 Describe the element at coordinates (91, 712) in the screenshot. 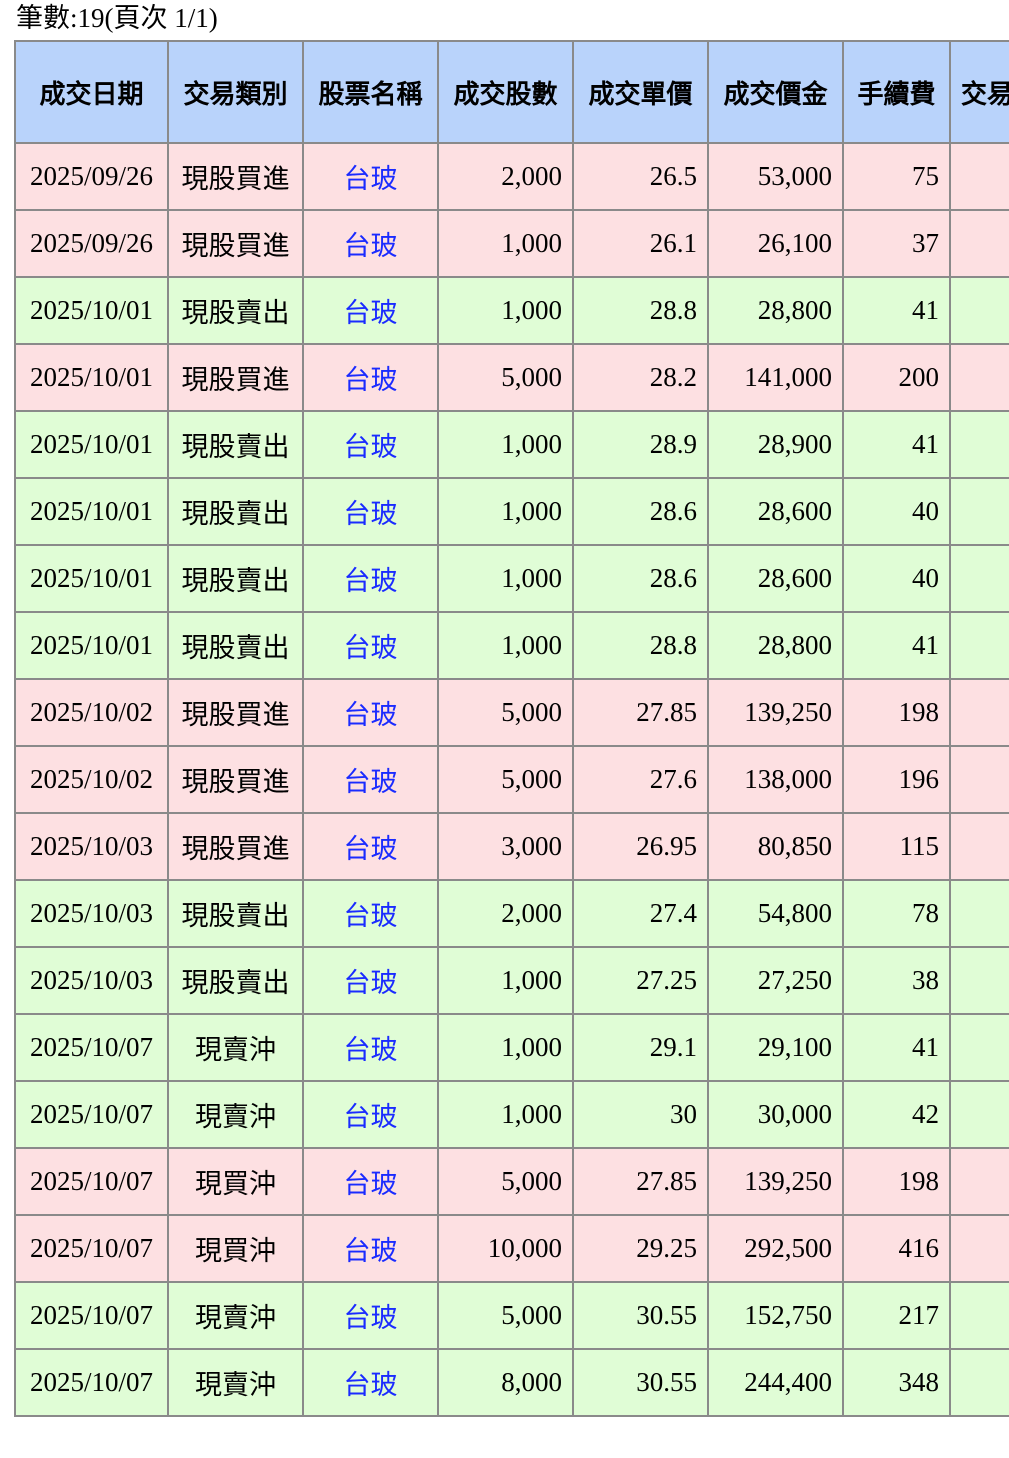

I see `cell-trade-date: 2025/10/02` at that location.